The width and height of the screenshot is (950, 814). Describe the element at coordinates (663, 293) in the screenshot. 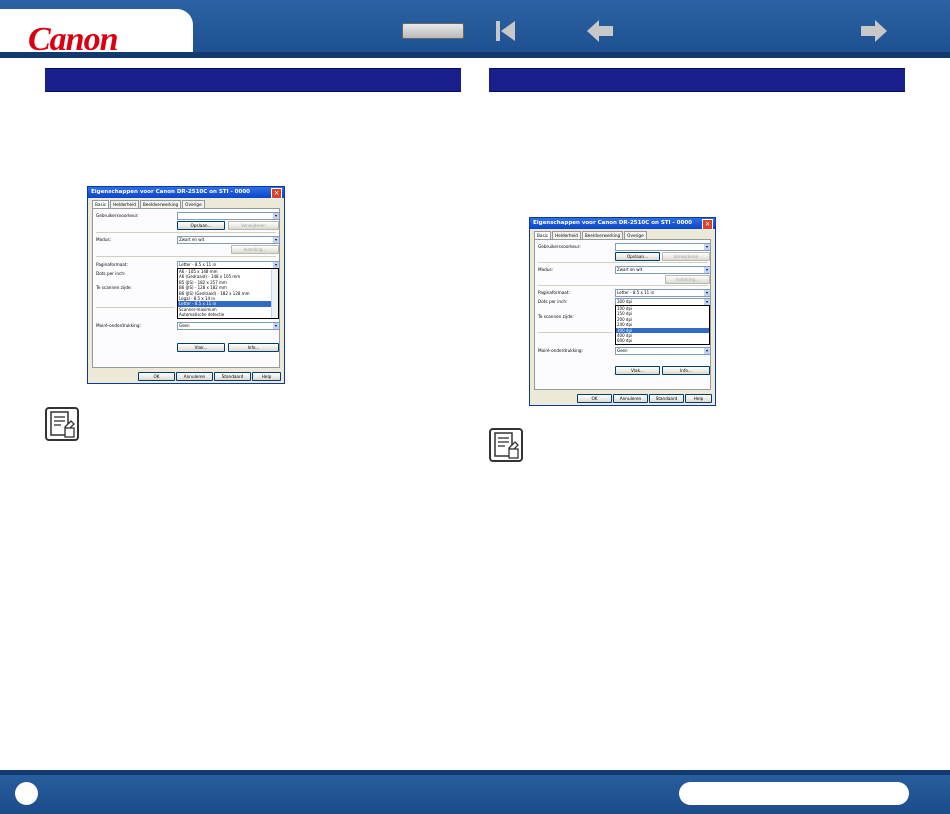

I see `page-size-select: Letter - 8.5 x 11 in ▾` at that location.